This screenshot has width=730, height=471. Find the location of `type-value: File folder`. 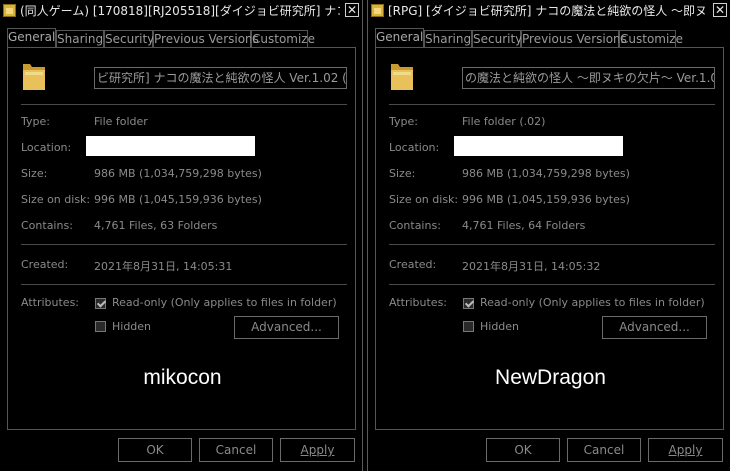

type-value: File folder is located at coordinates (121, 121).